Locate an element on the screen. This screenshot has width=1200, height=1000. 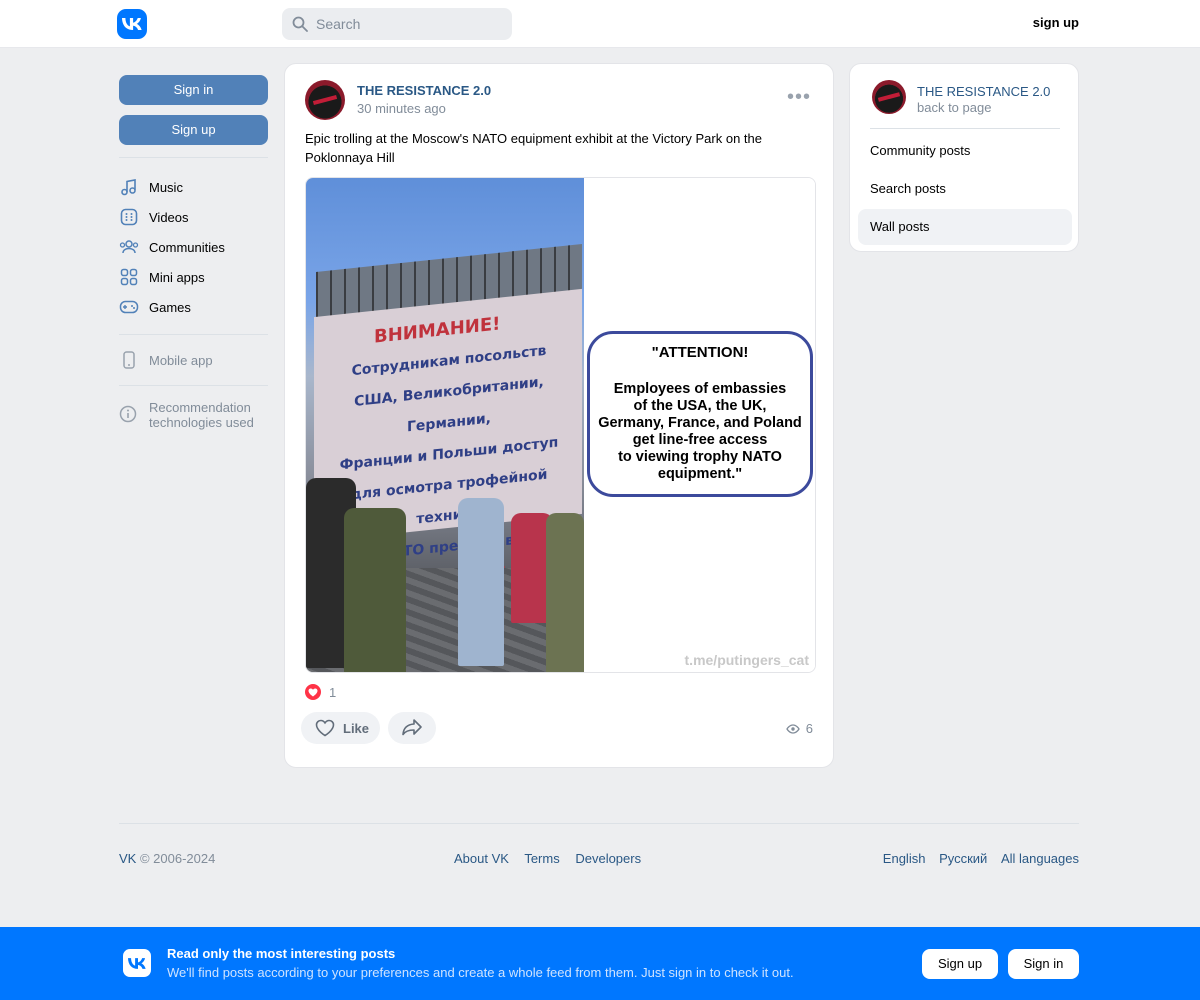
search-box is located at coordinates (397, 24).